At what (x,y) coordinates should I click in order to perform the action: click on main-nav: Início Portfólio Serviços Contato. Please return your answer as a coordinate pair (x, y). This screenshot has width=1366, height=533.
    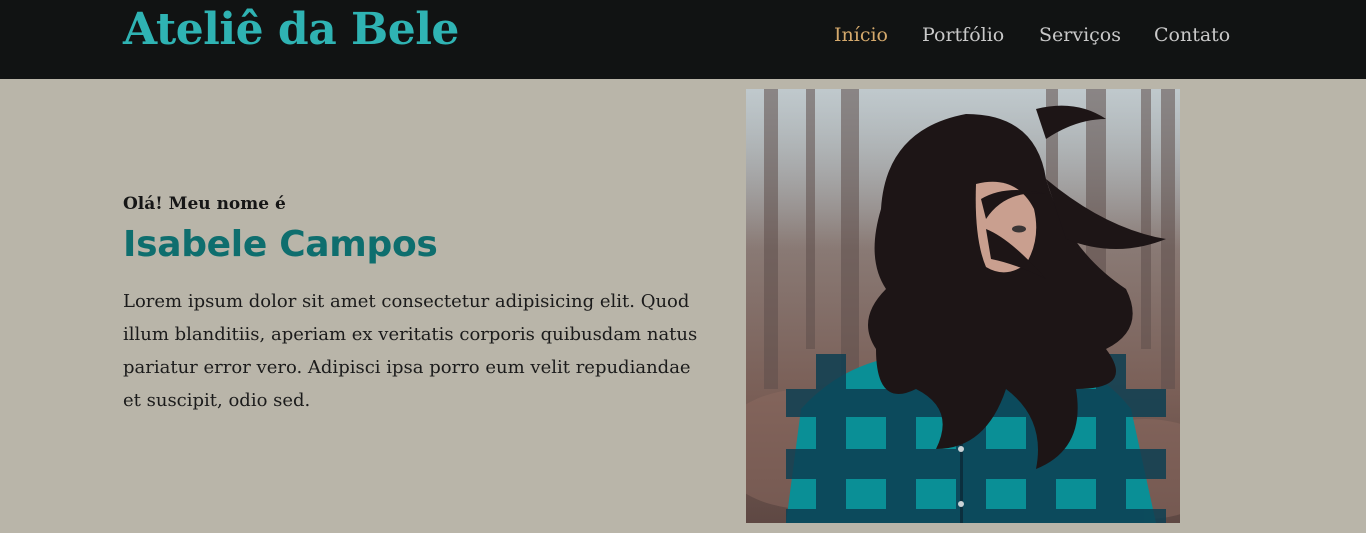
    Looking at the image, I should click on (683, 39).